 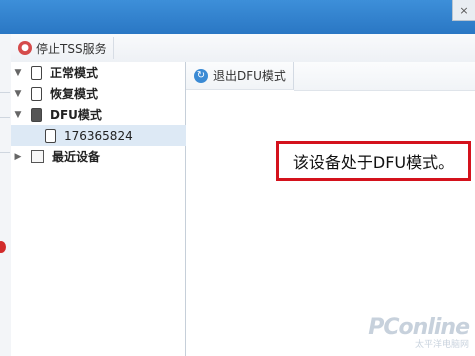 I want to click on stop-tss-icon: ●, so click(x=25, y=48).